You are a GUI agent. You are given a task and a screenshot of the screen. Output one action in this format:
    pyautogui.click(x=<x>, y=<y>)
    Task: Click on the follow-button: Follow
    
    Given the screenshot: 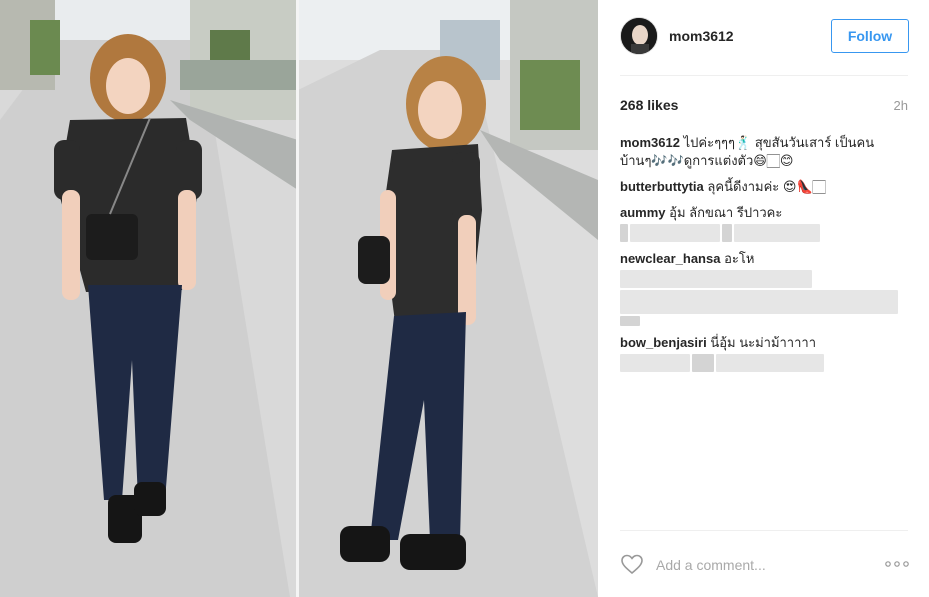 What is the action you would take?
    pyautogui.click(x=870, y=36)
    